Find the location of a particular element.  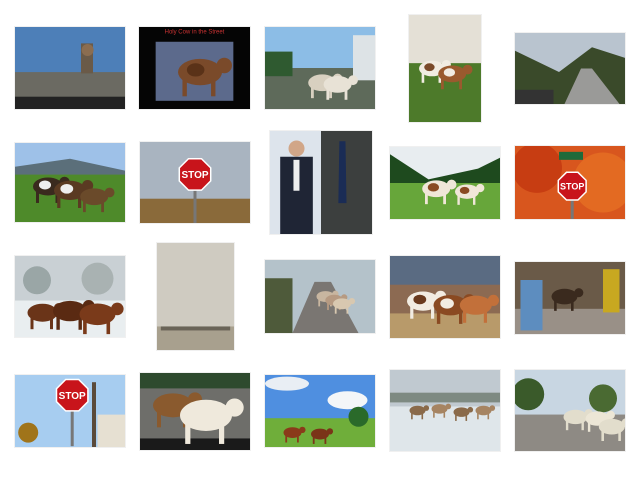

image-thumbnail-cows-resting-in-field is located at coordinates (70, 182).